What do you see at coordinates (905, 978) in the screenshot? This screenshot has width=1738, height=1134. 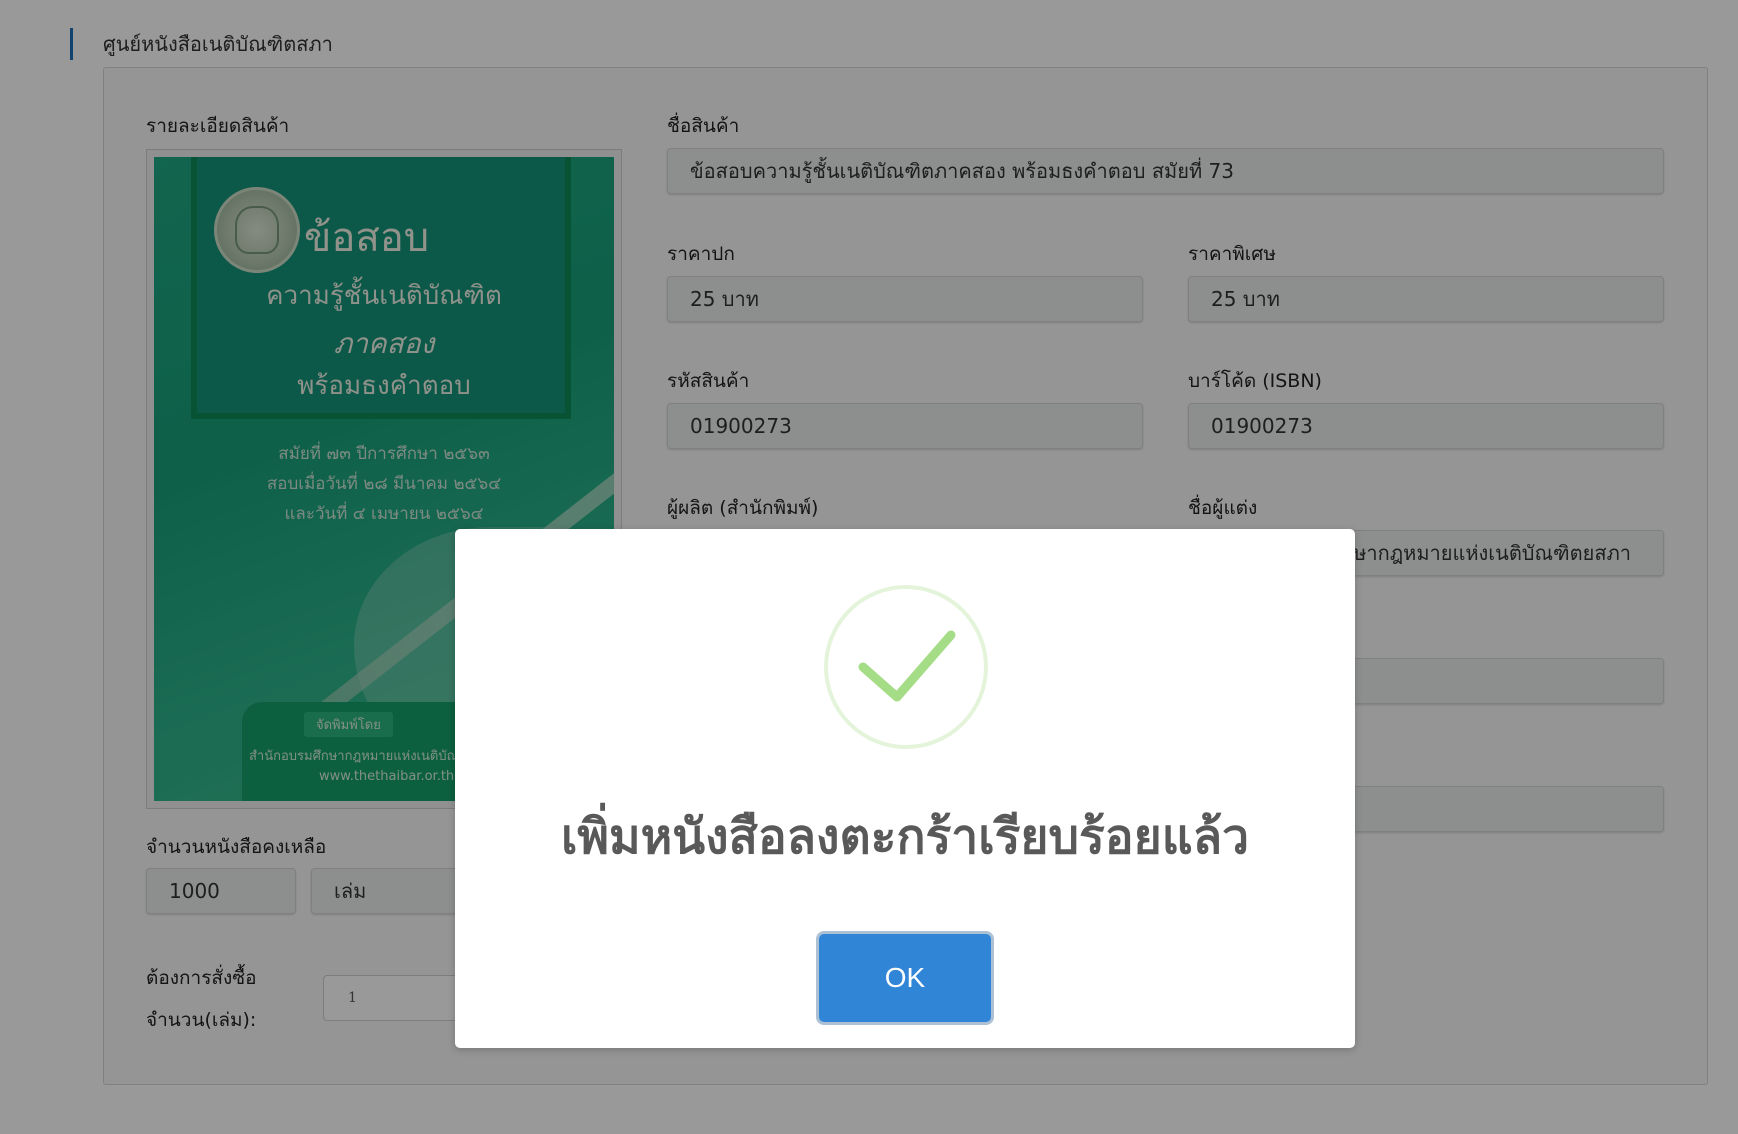 I see `ok-button: OK` at bounding box center [905, 978].